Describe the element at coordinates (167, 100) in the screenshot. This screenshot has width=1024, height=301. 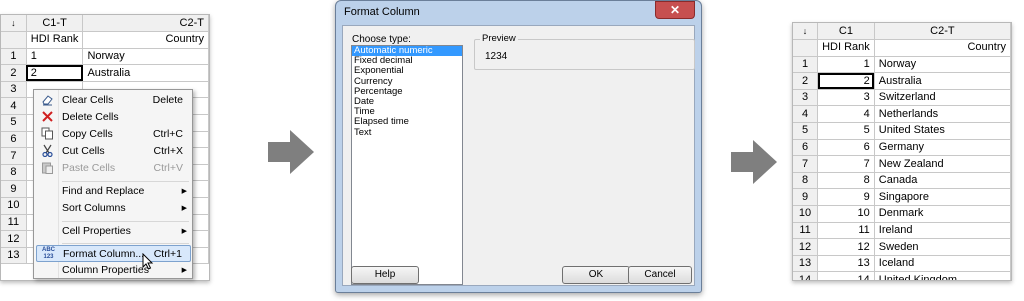
I see `menu-item-shortcut: Delete` at that location.